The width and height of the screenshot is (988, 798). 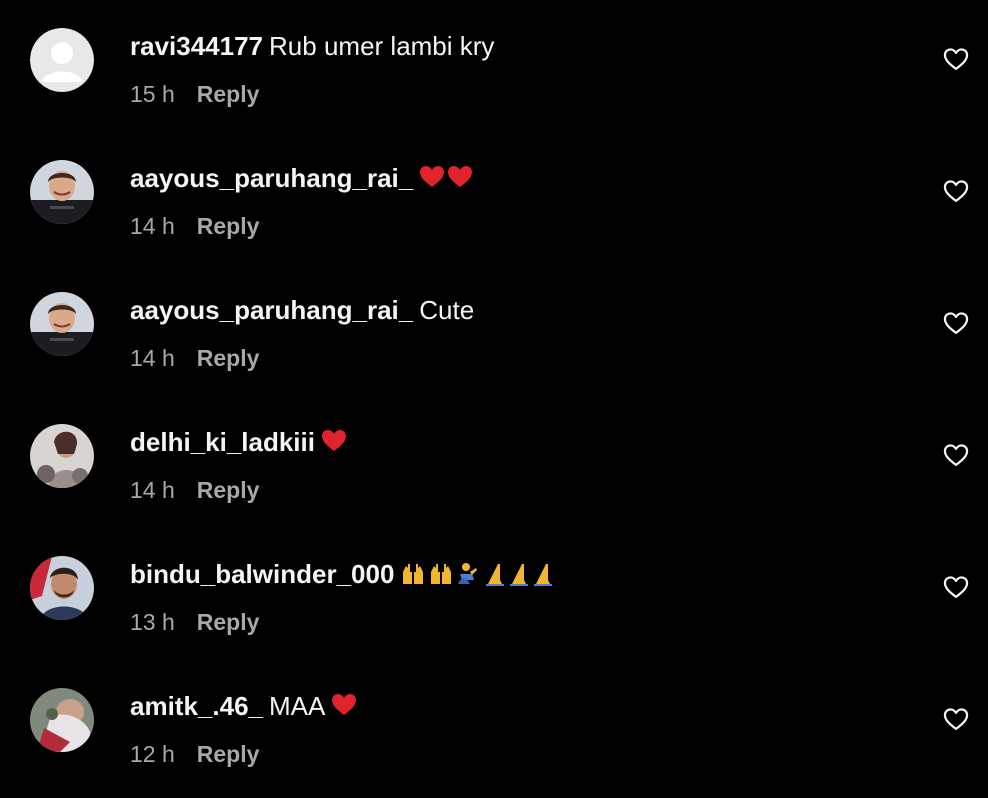 I want to click on comment-timestamp: 13 h, so click(x=152, y=622).